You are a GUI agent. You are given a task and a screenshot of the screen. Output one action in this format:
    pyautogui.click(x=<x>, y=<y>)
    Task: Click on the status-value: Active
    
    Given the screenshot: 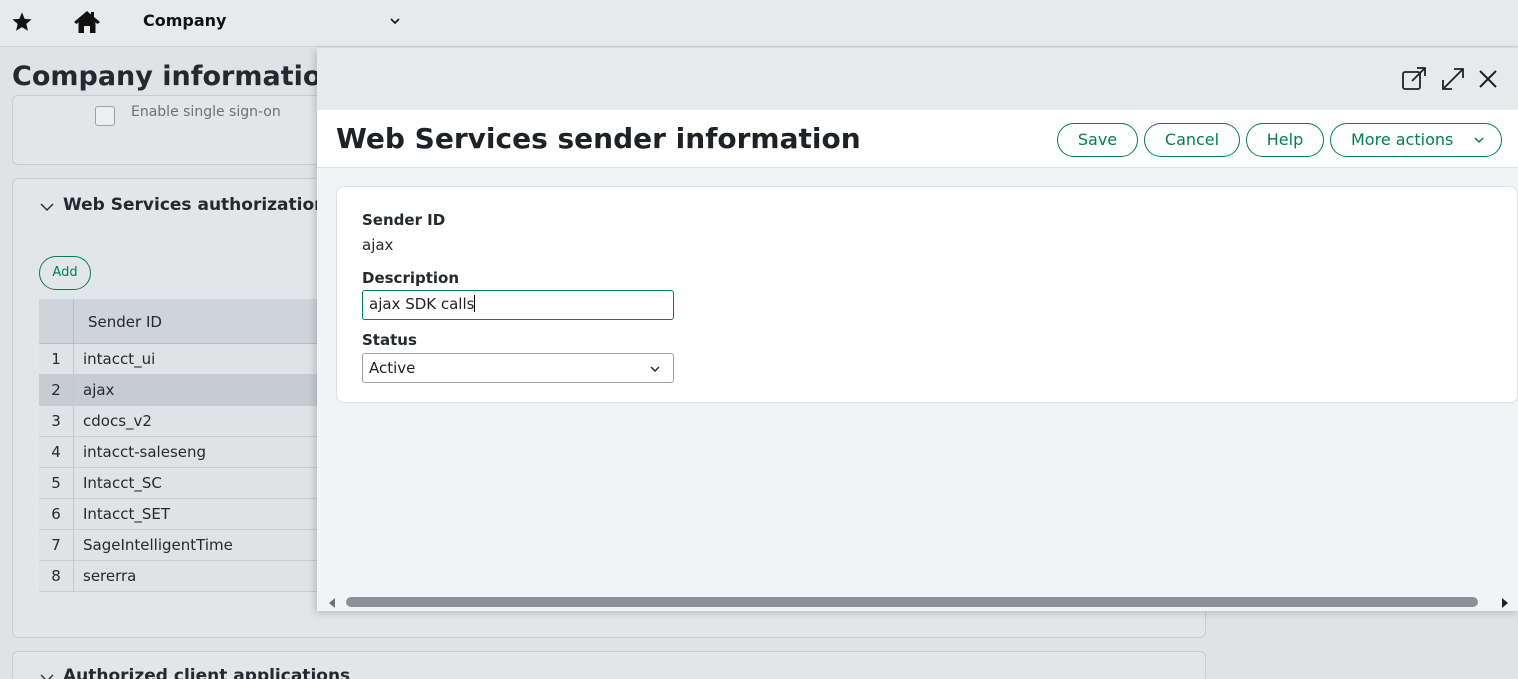 What is the action you would take?
    pyautogui.click(x=392, y=368)
    